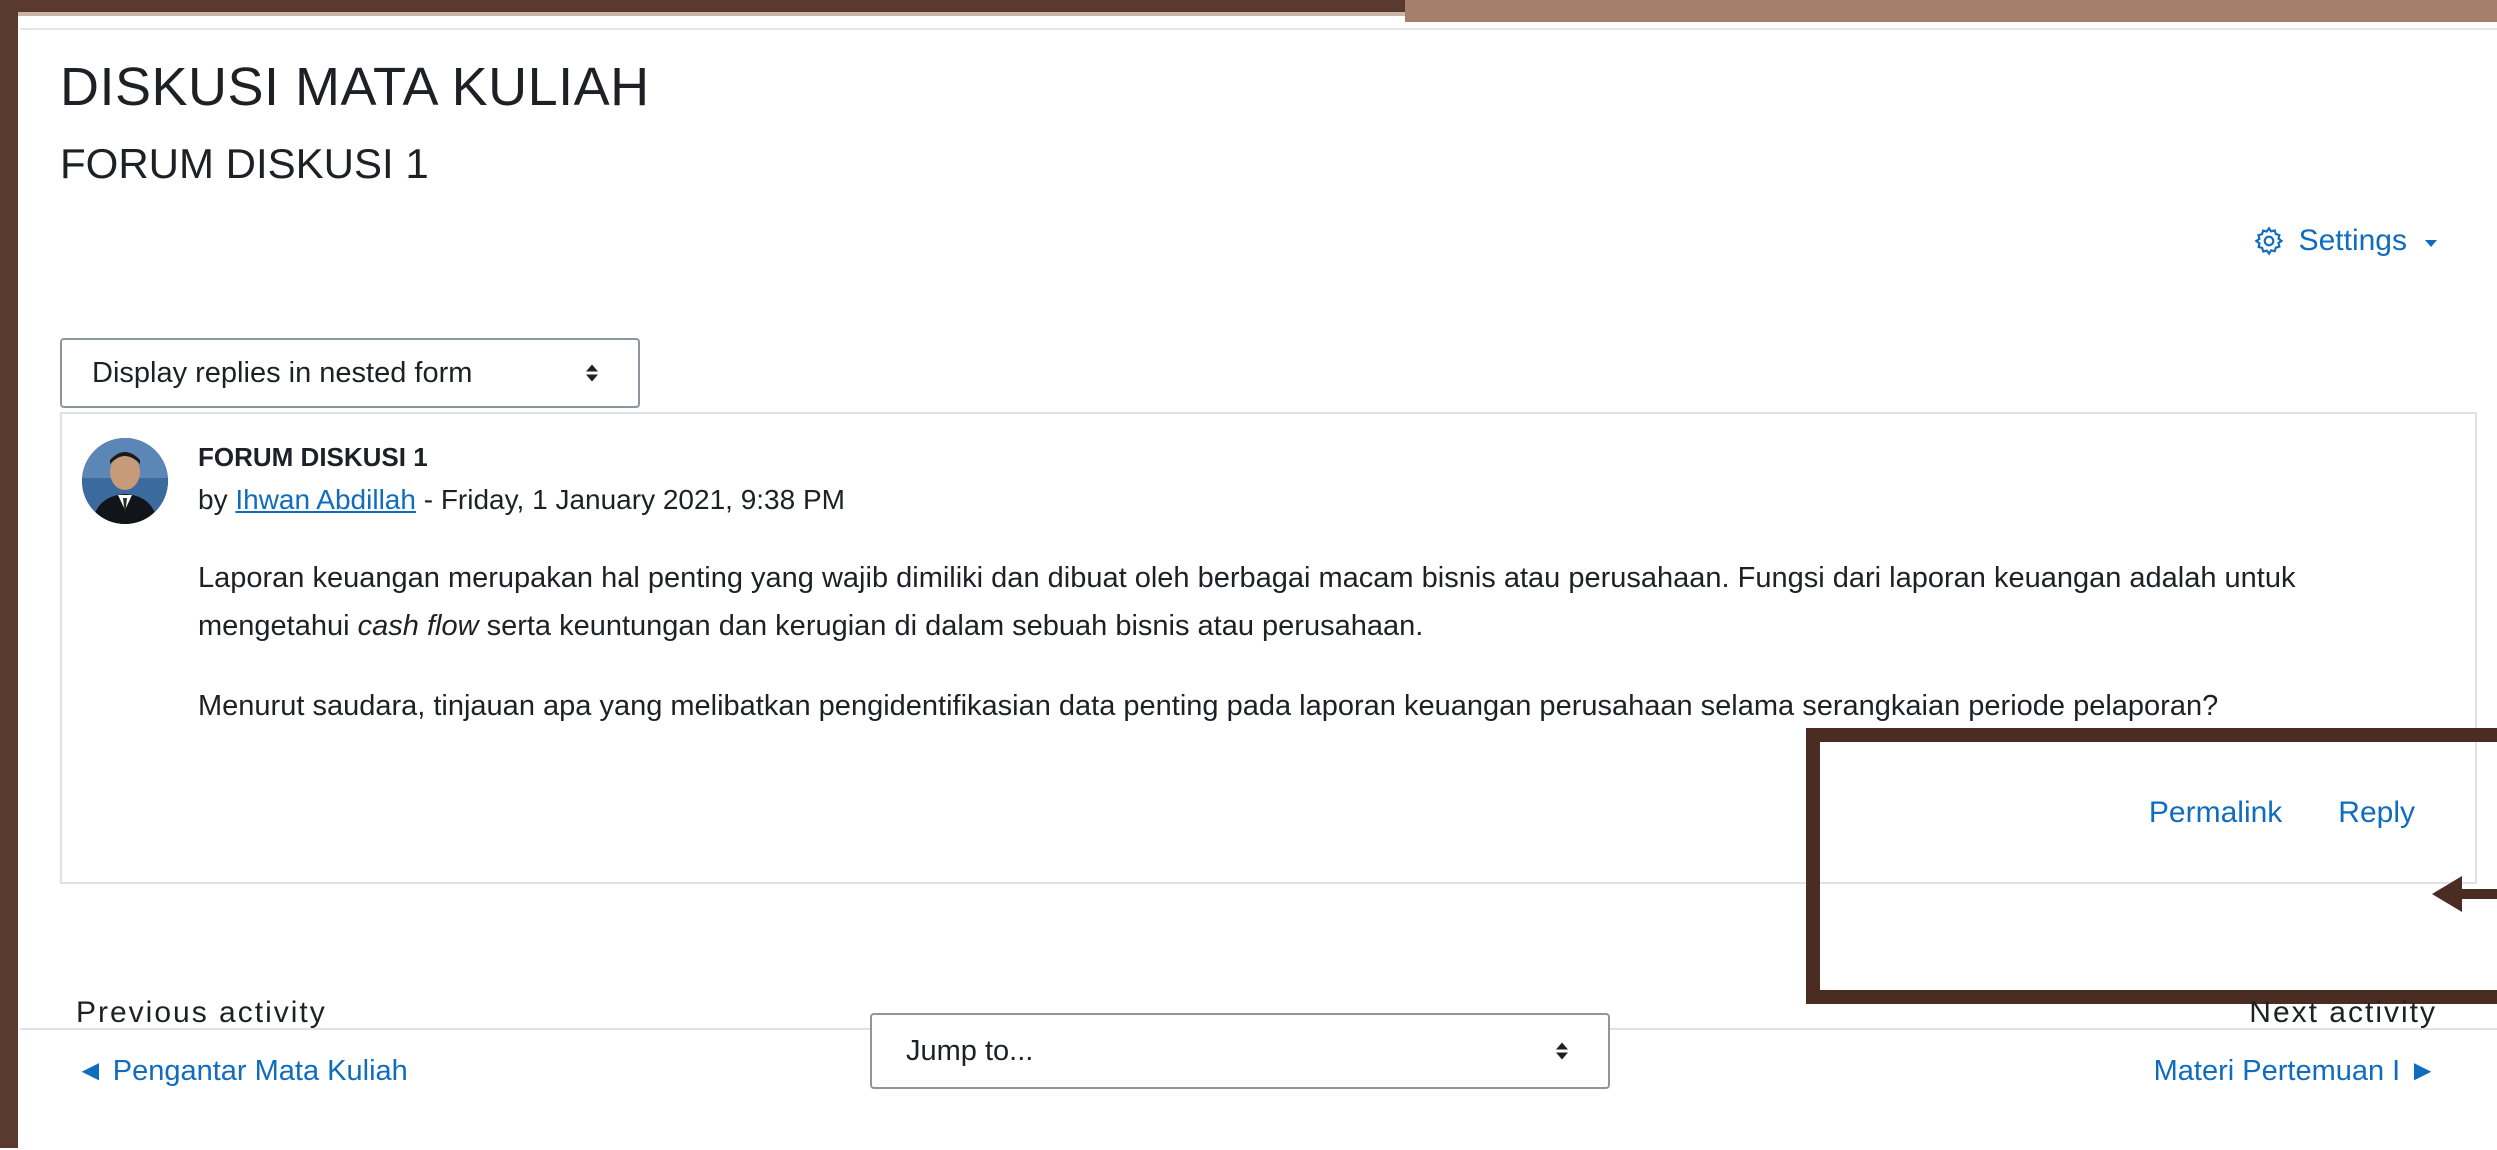 This screenshot has width=2497, height=1150. I want to click on avatar, so click(125, 481).